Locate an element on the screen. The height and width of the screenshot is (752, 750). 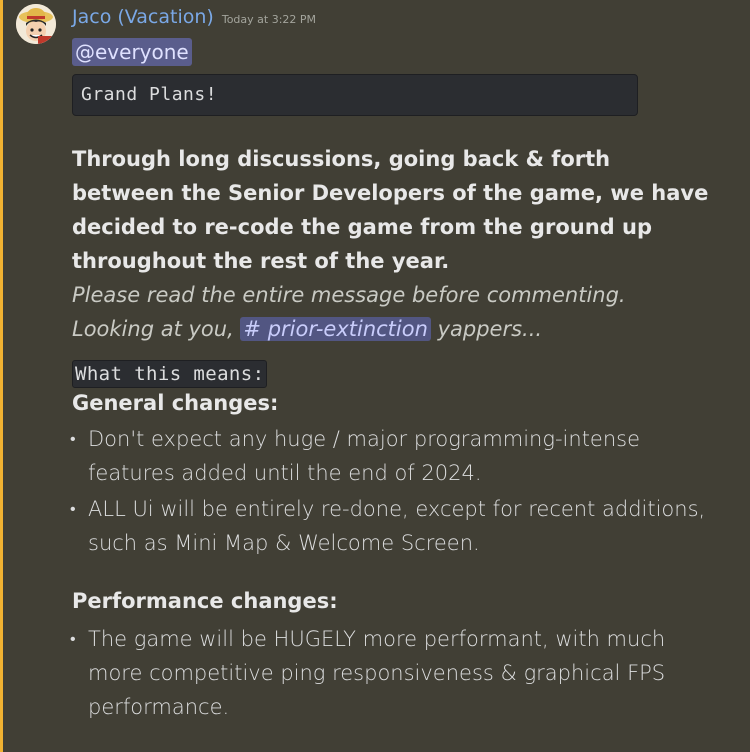
code-block: Grand Plans! is located at coordinates (355, 95).